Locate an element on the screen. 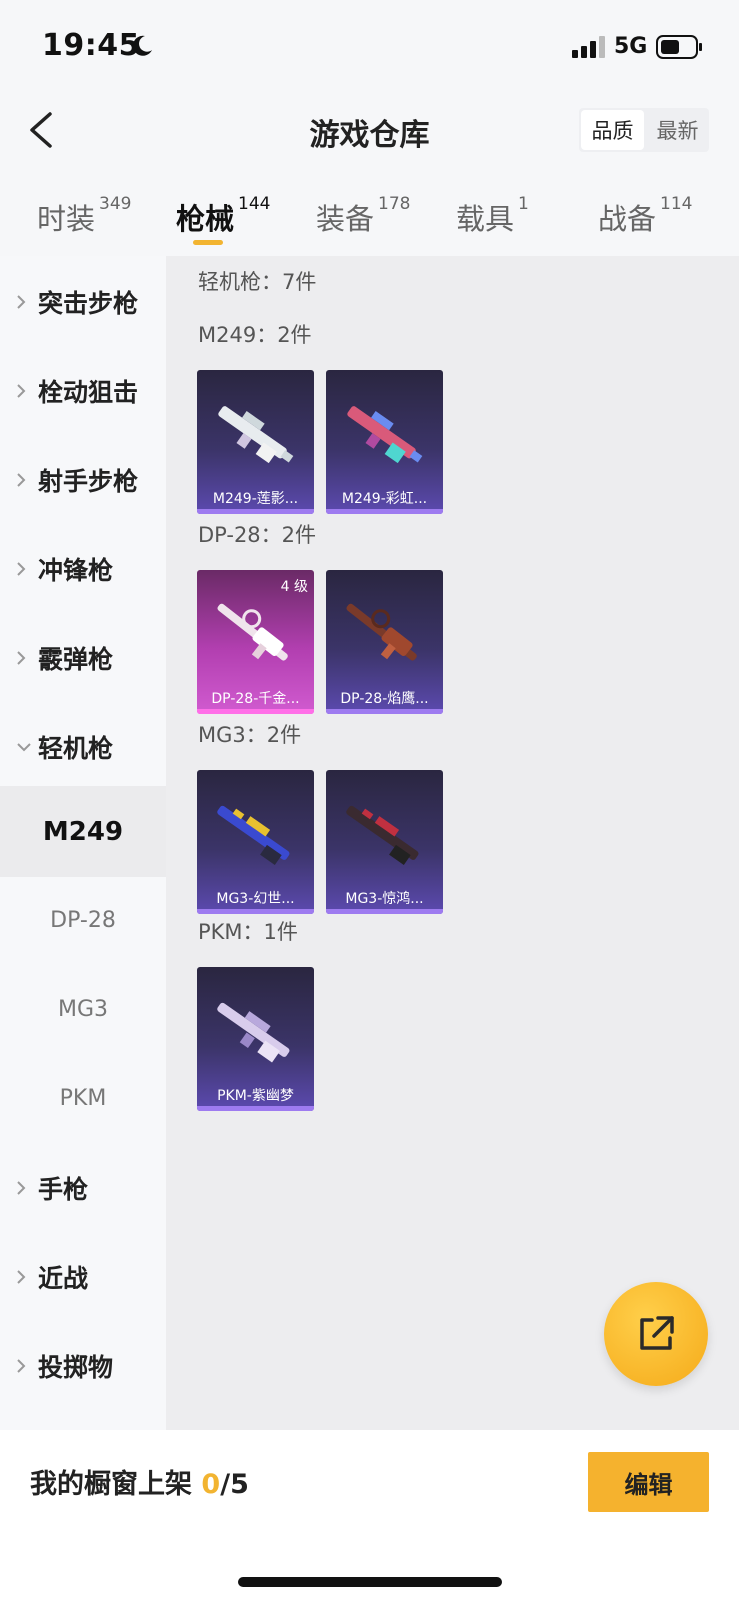 The image size is (739, 1600). sidebar-item-label: 射手步枪 is located at coordinates (88, 481).